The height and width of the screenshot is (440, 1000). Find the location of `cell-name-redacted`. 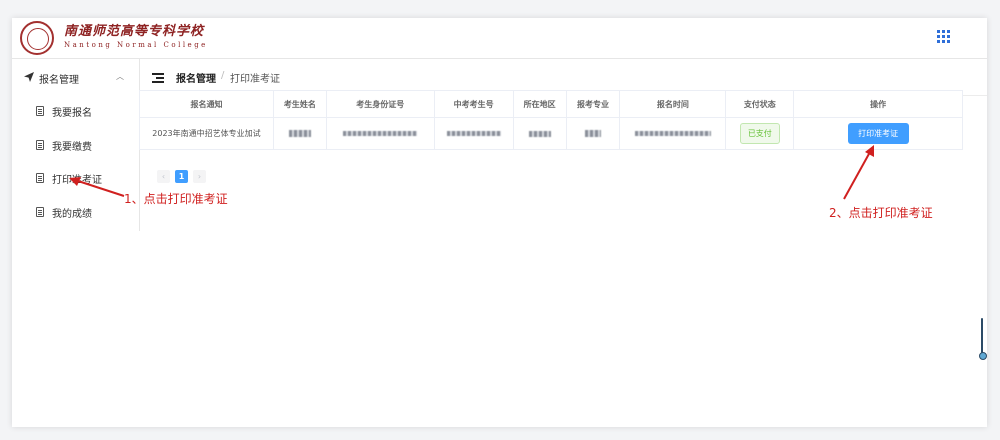

cell-name-redacted is located at coordinates (299, 133).